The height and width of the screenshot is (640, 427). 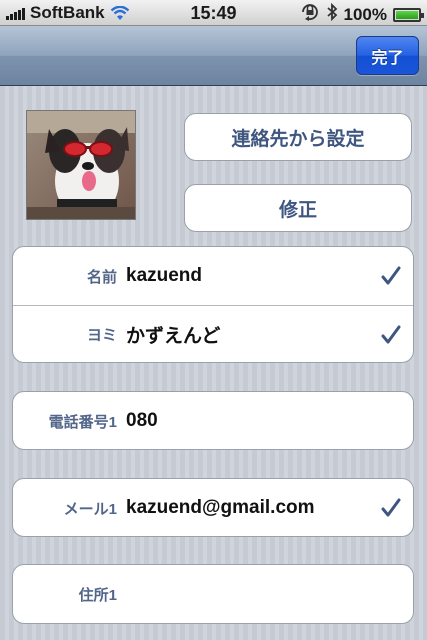 I want to click on contact-photo, so click(x=81, y=165).